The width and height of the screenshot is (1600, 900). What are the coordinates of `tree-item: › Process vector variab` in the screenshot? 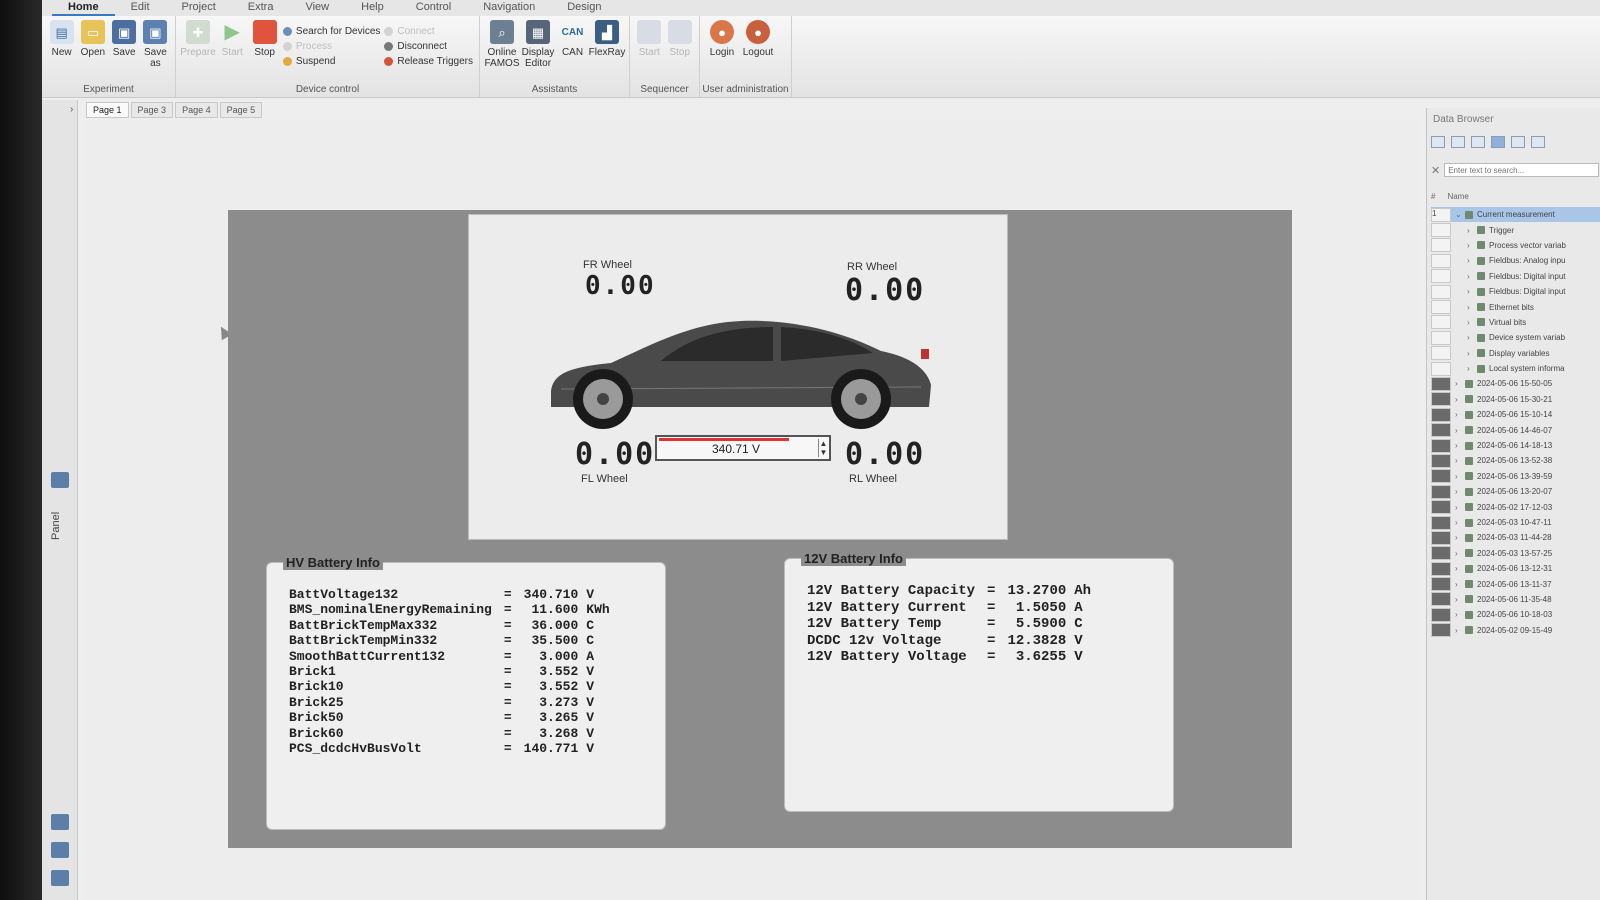 It's located at (1515, 245).